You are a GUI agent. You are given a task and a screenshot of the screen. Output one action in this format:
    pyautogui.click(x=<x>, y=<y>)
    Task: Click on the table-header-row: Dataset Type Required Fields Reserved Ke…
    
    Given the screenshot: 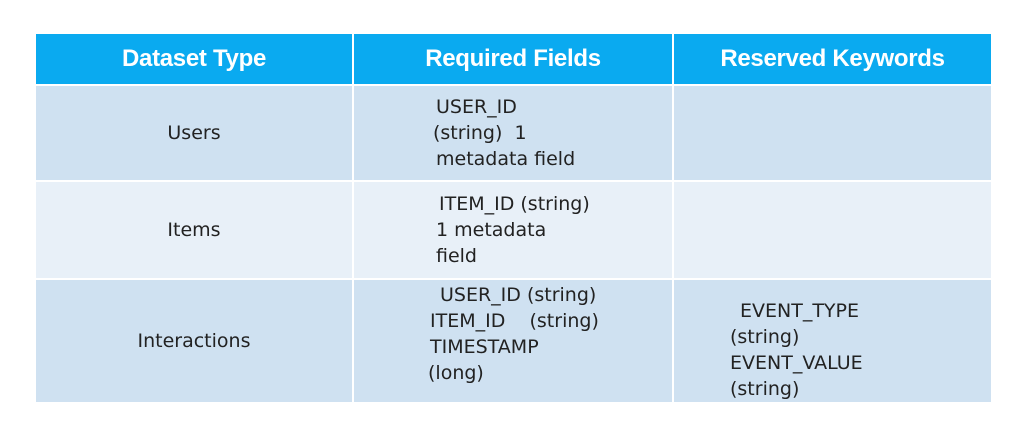 What is the action you would take?
    pyautogui.click(x=513, y=60)
    